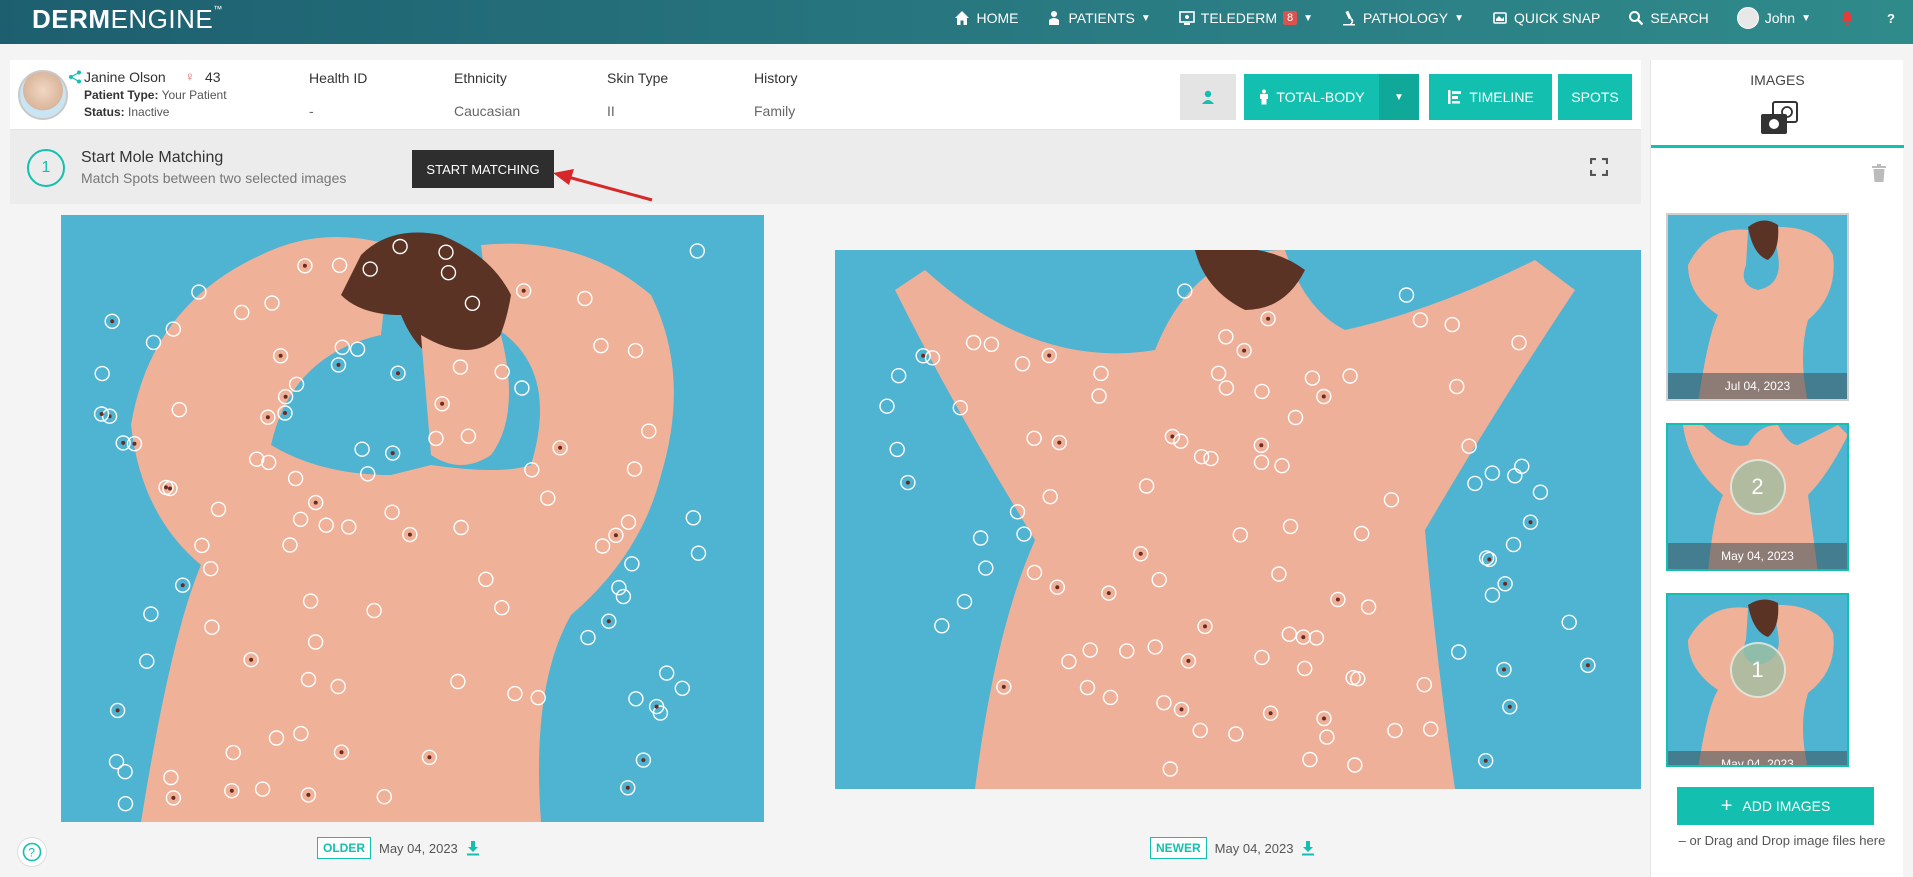 The image size is (1913, 877). Describe the element at coordinates (1490, 97) in the screenshot. I see `timeline-button: TIMELINE` at that location.